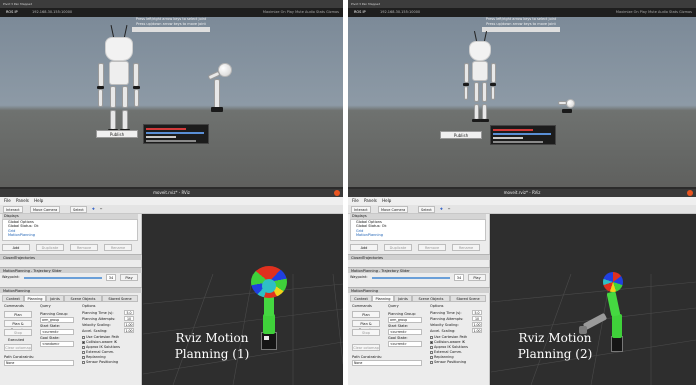  What do you see at coordinates (217, 109) in the screenshot?
I see `arm-robot-base` at bounding box center [217, 109].